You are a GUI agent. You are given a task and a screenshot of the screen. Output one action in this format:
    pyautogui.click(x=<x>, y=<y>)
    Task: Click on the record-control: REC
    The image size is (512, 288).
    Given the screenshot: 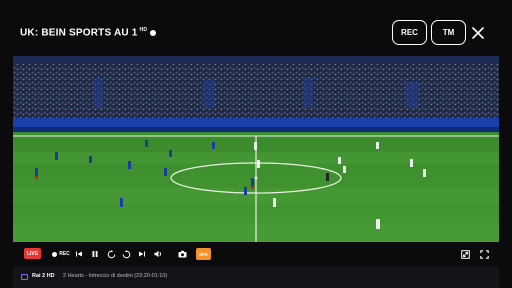 What is the action you would take?
    pyautogui.click(x=61, y=254)
    